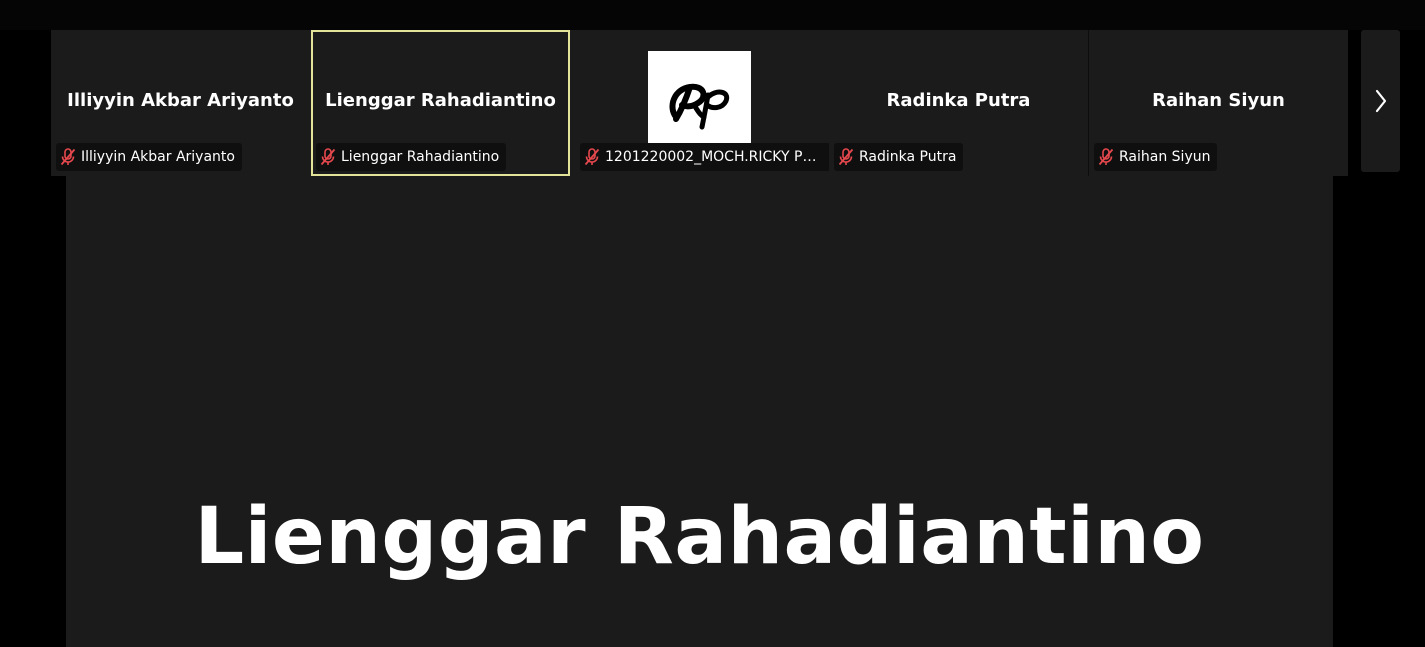 The height and width of the screenshot is (647, 1425). I want to click on filmstrip-next-button, so click(1380, 101).